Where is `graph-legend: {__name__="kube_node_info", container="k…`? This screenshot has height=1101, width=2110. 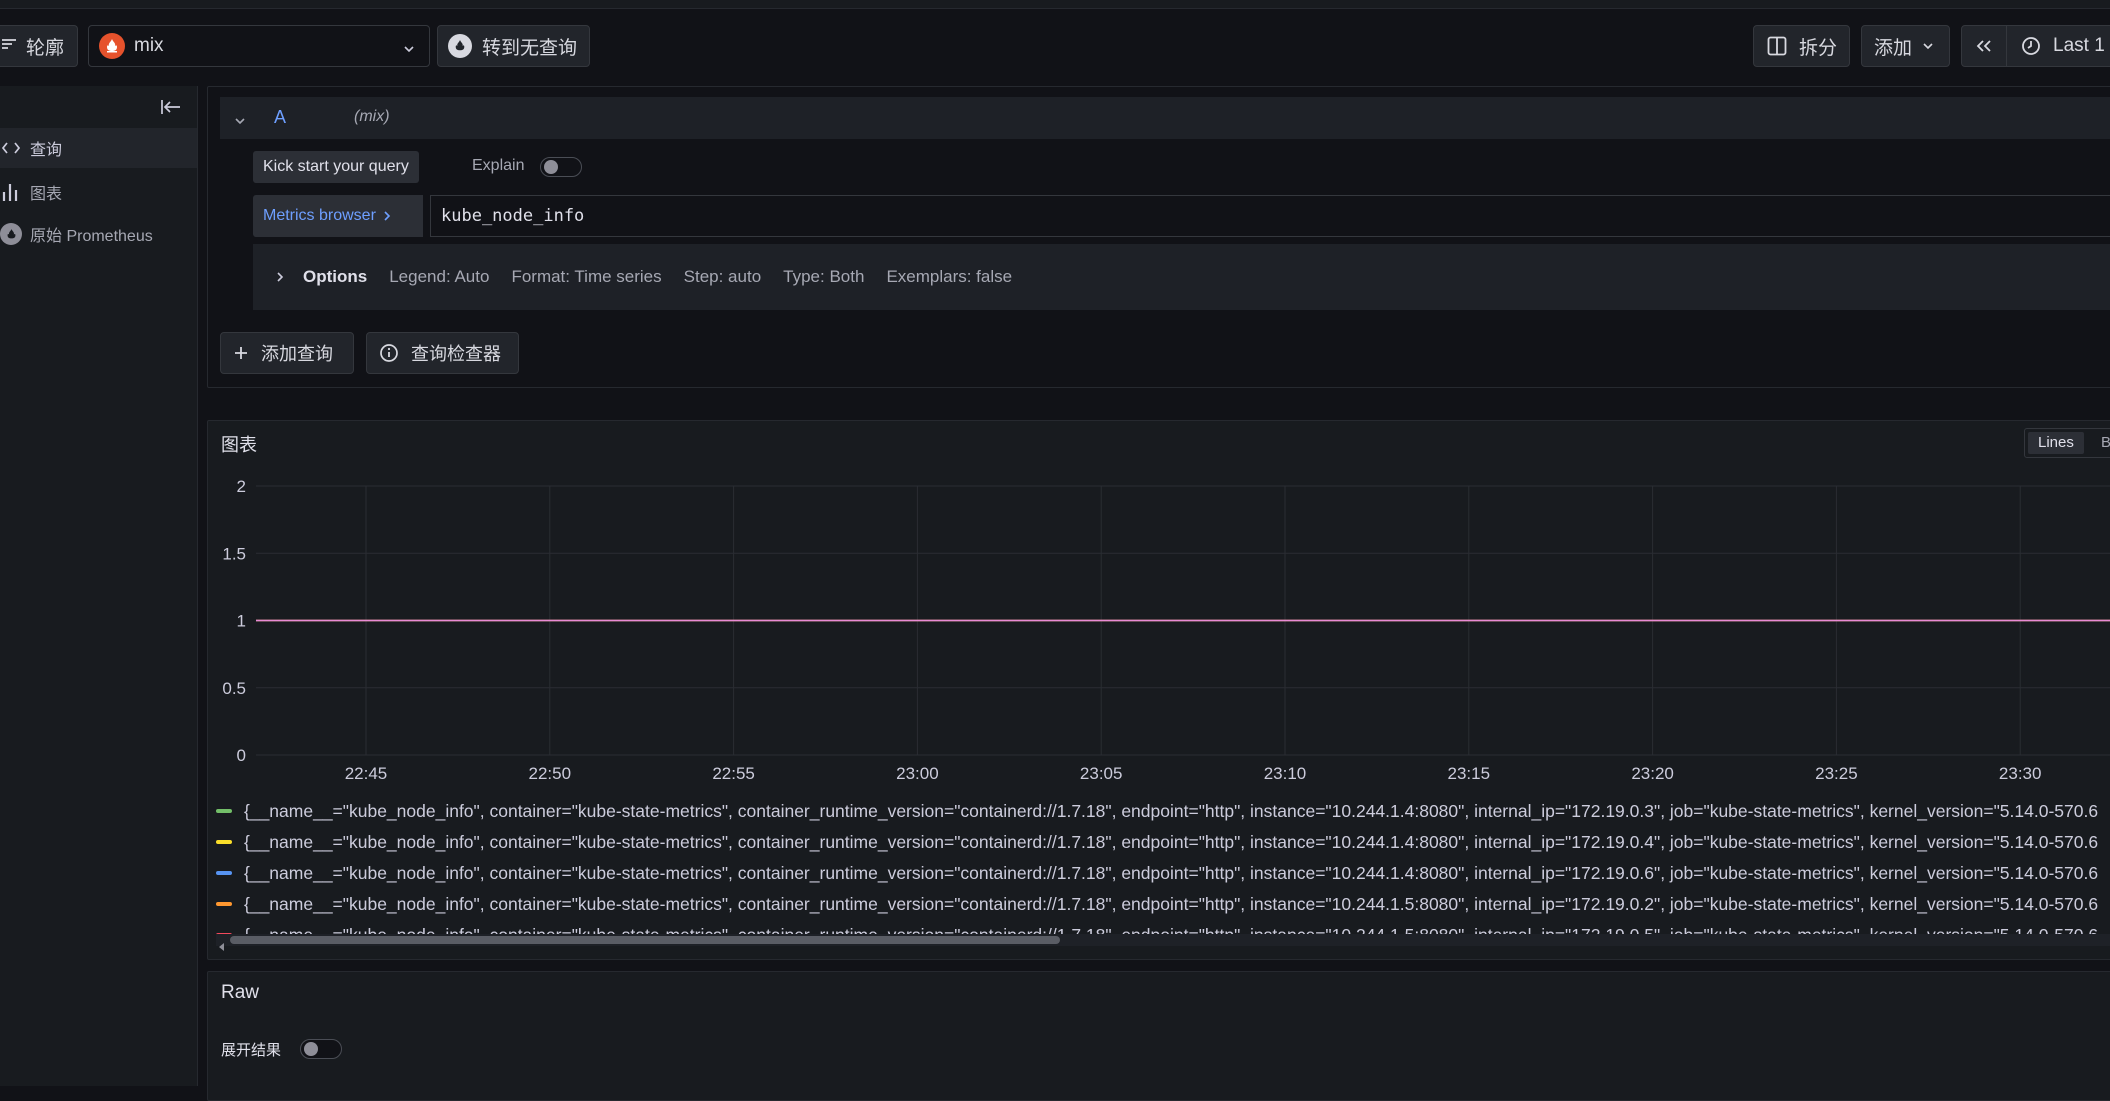 graph-legend: {__name__="kube_node_info", container="k… is located at coordinates (1159, 863).